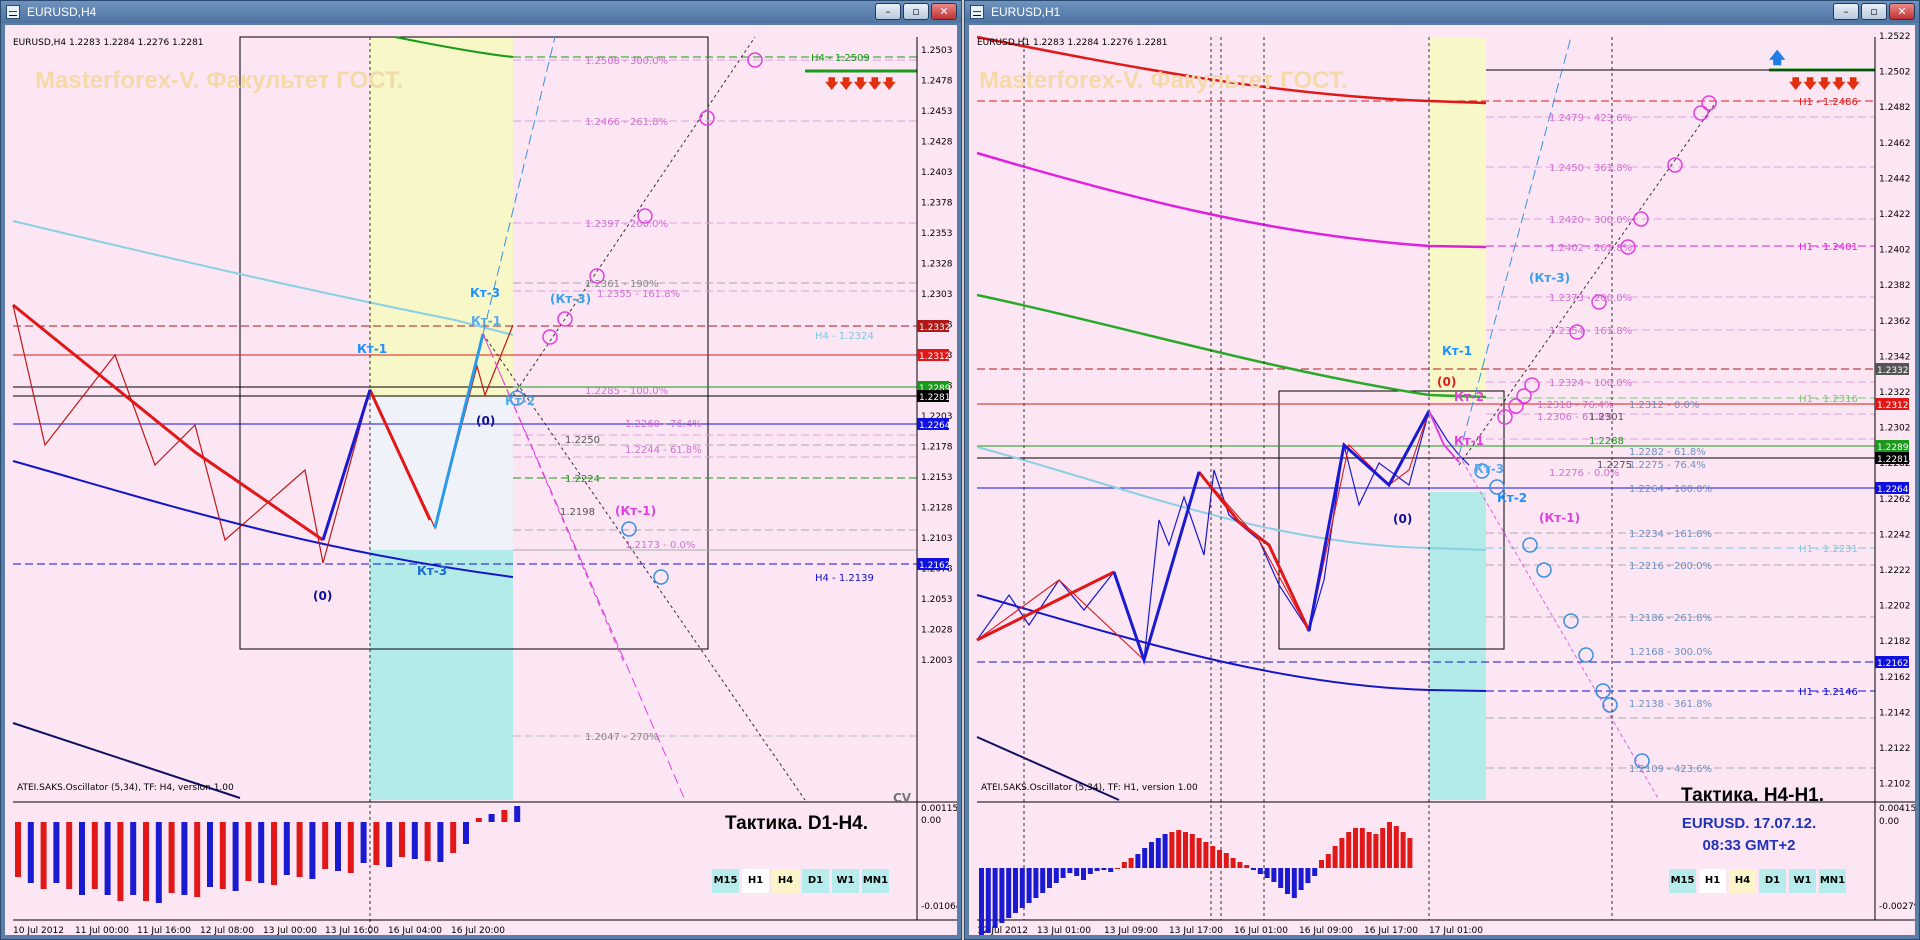 Image resolution: width=1920 pixels, height=940 pixels. What do you see at coordinates (797, 823) in the screenshot?
I see `tactic-label: Тактика. D1-H4.` at bounding box center [797, 823].